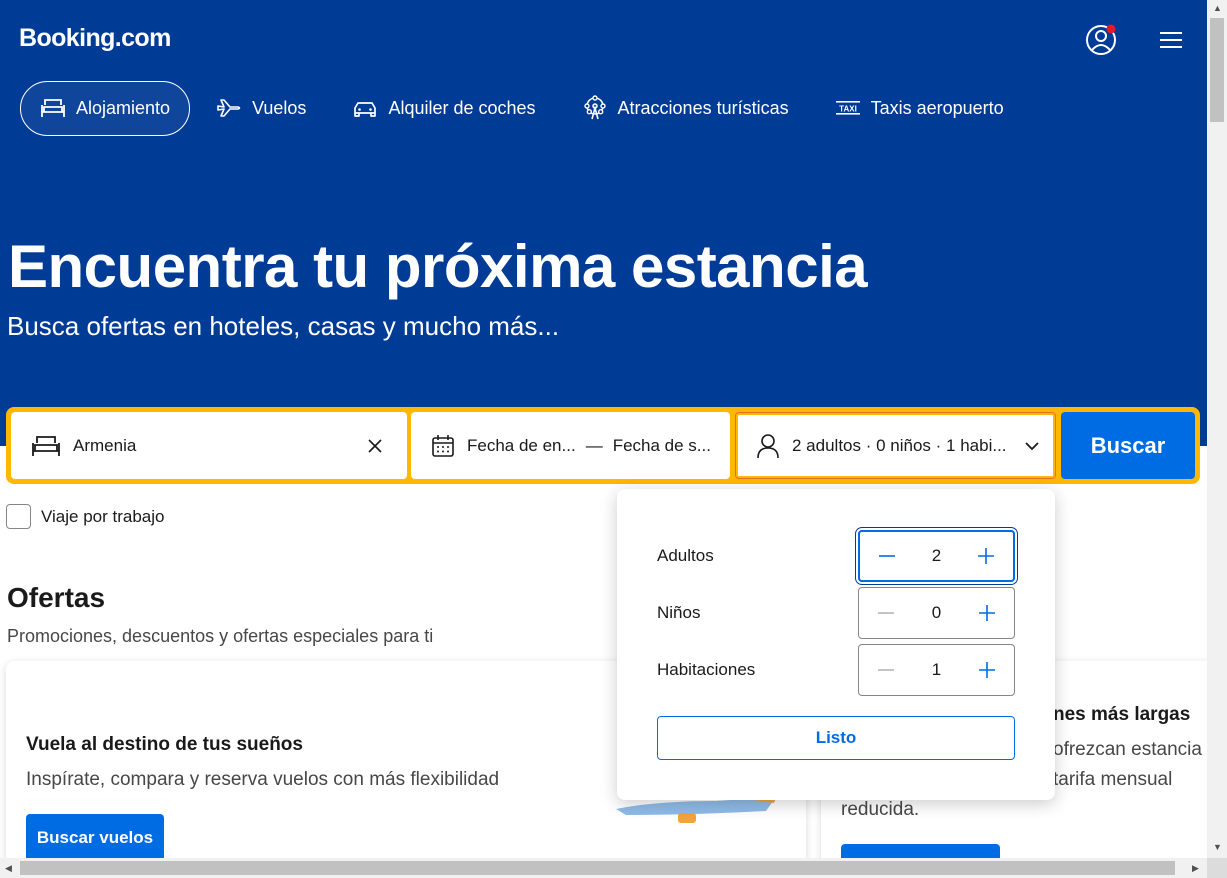 This screenshot has height=878, width=1227. I want to click on nav-label: Atracciones turísticas, so click(703, 107).